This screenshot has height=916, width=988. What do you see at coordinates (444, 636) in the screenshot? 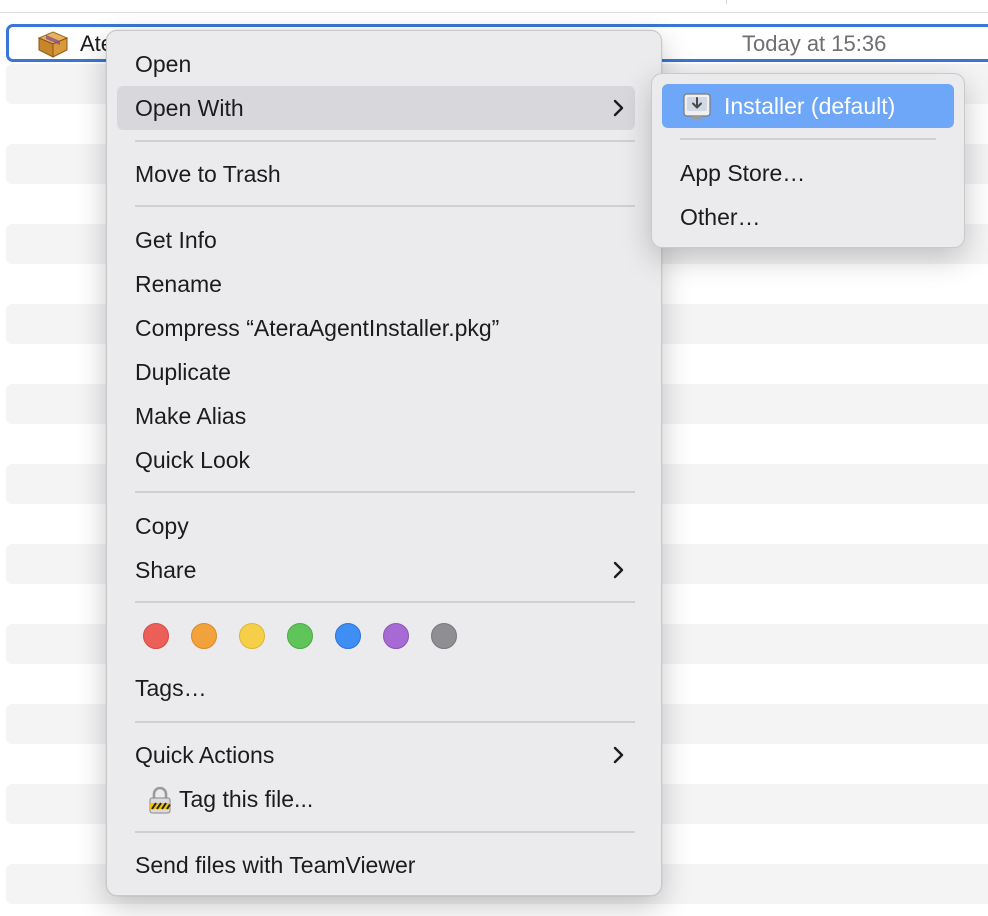
I see `tag-gray-dot` at bounding box center [444, 636].